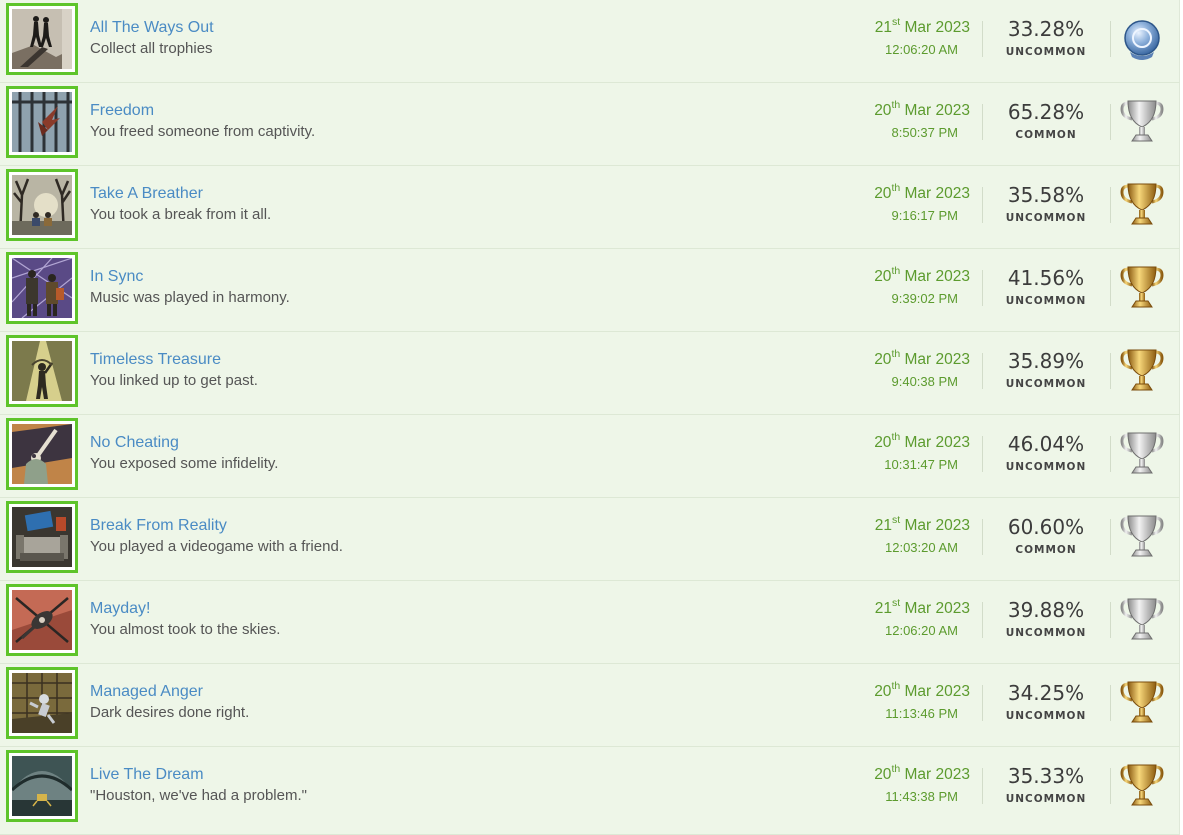 Image resolution: width=1183 pixels, height=835 pixels. I want to click on trophy-title: Freedom, so click(122, 111).